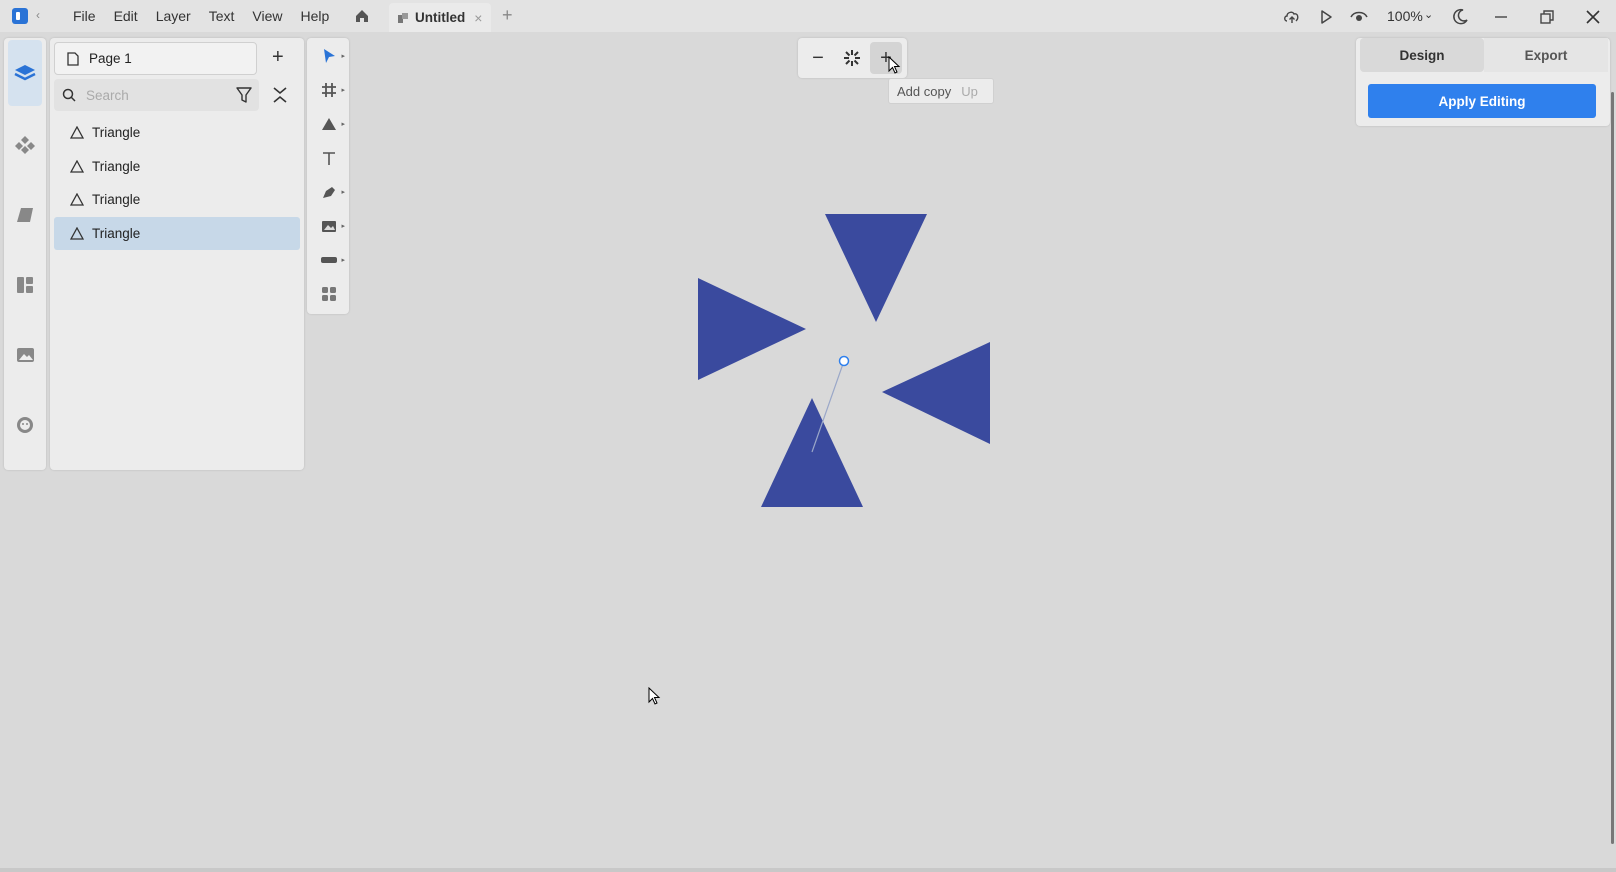  What do you see at coordinates (1593, 17) in the screenshot?
I see `close-icon` at bounding box center [1593, 17].